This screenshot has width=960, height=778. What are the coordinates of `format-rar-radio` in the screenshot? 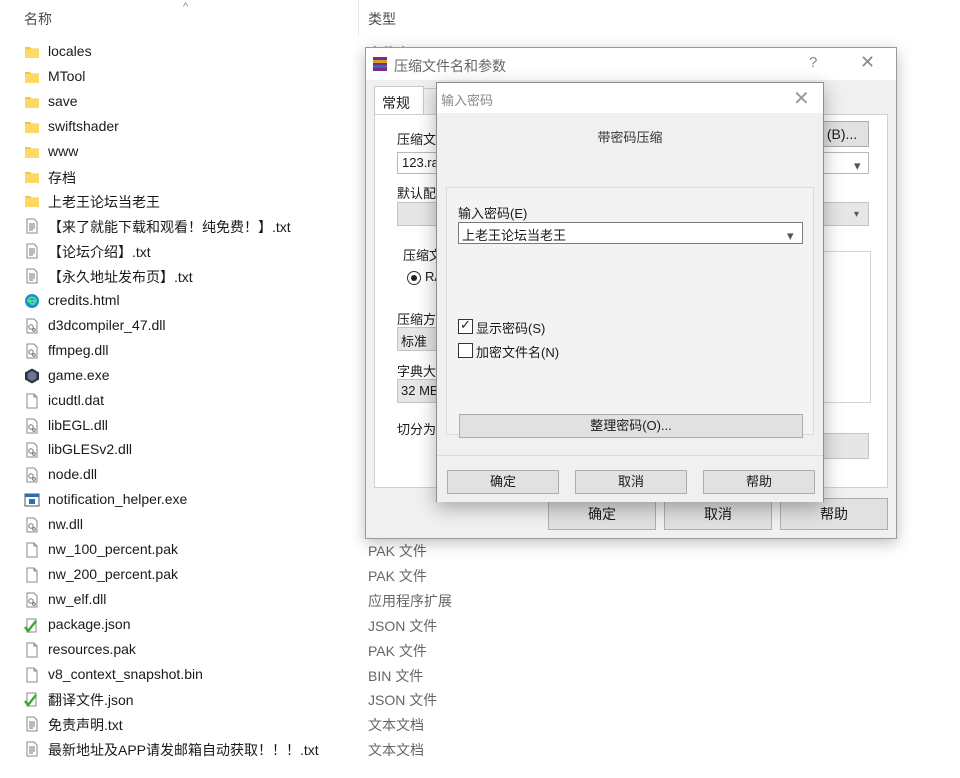 It's located at (414, 278).